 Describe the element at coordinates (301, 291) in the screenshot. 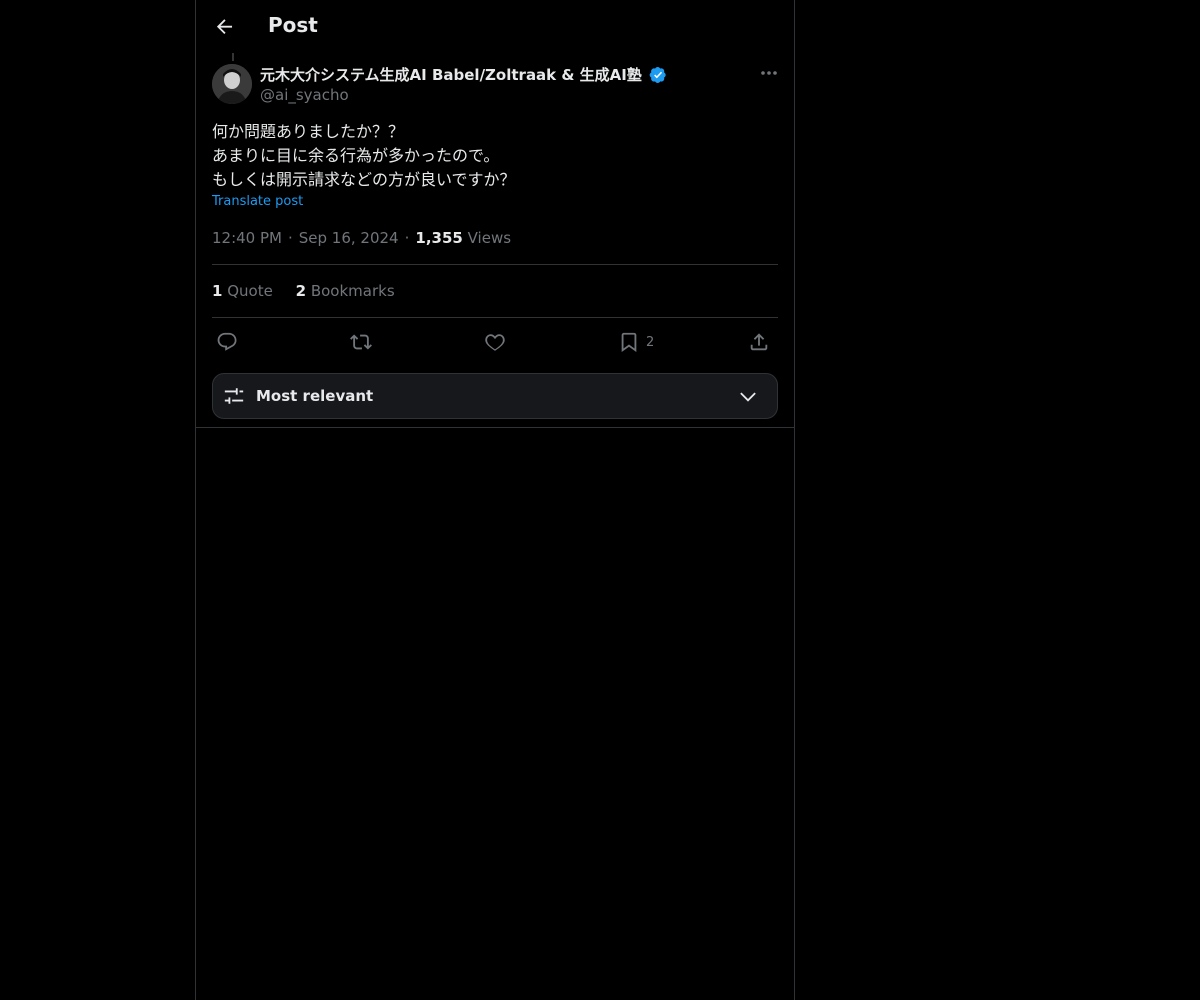

I see `bookmarks-count: 2` at that location.